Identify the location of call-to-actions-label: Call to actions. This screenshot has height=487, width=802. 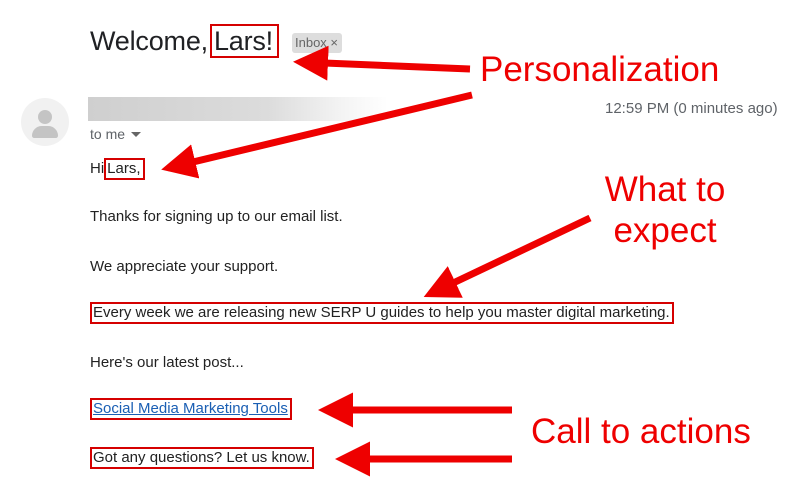
(641, 431).